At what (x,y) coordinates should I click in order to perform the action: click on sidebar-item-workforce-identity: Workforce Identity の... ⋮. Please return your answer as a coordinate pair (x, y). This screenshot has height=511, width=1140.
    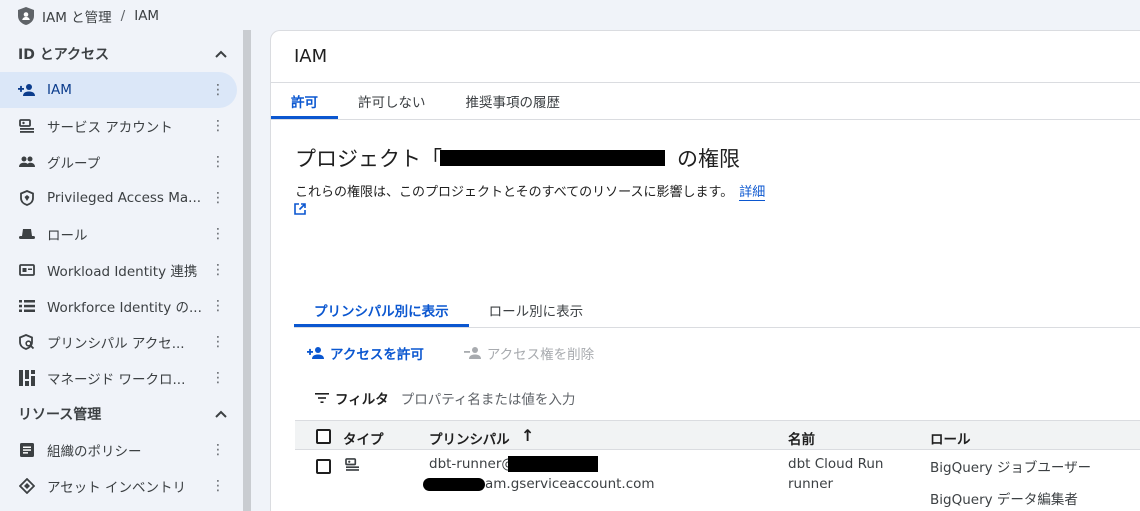
    Looking at the image, I should click on (118, 306).